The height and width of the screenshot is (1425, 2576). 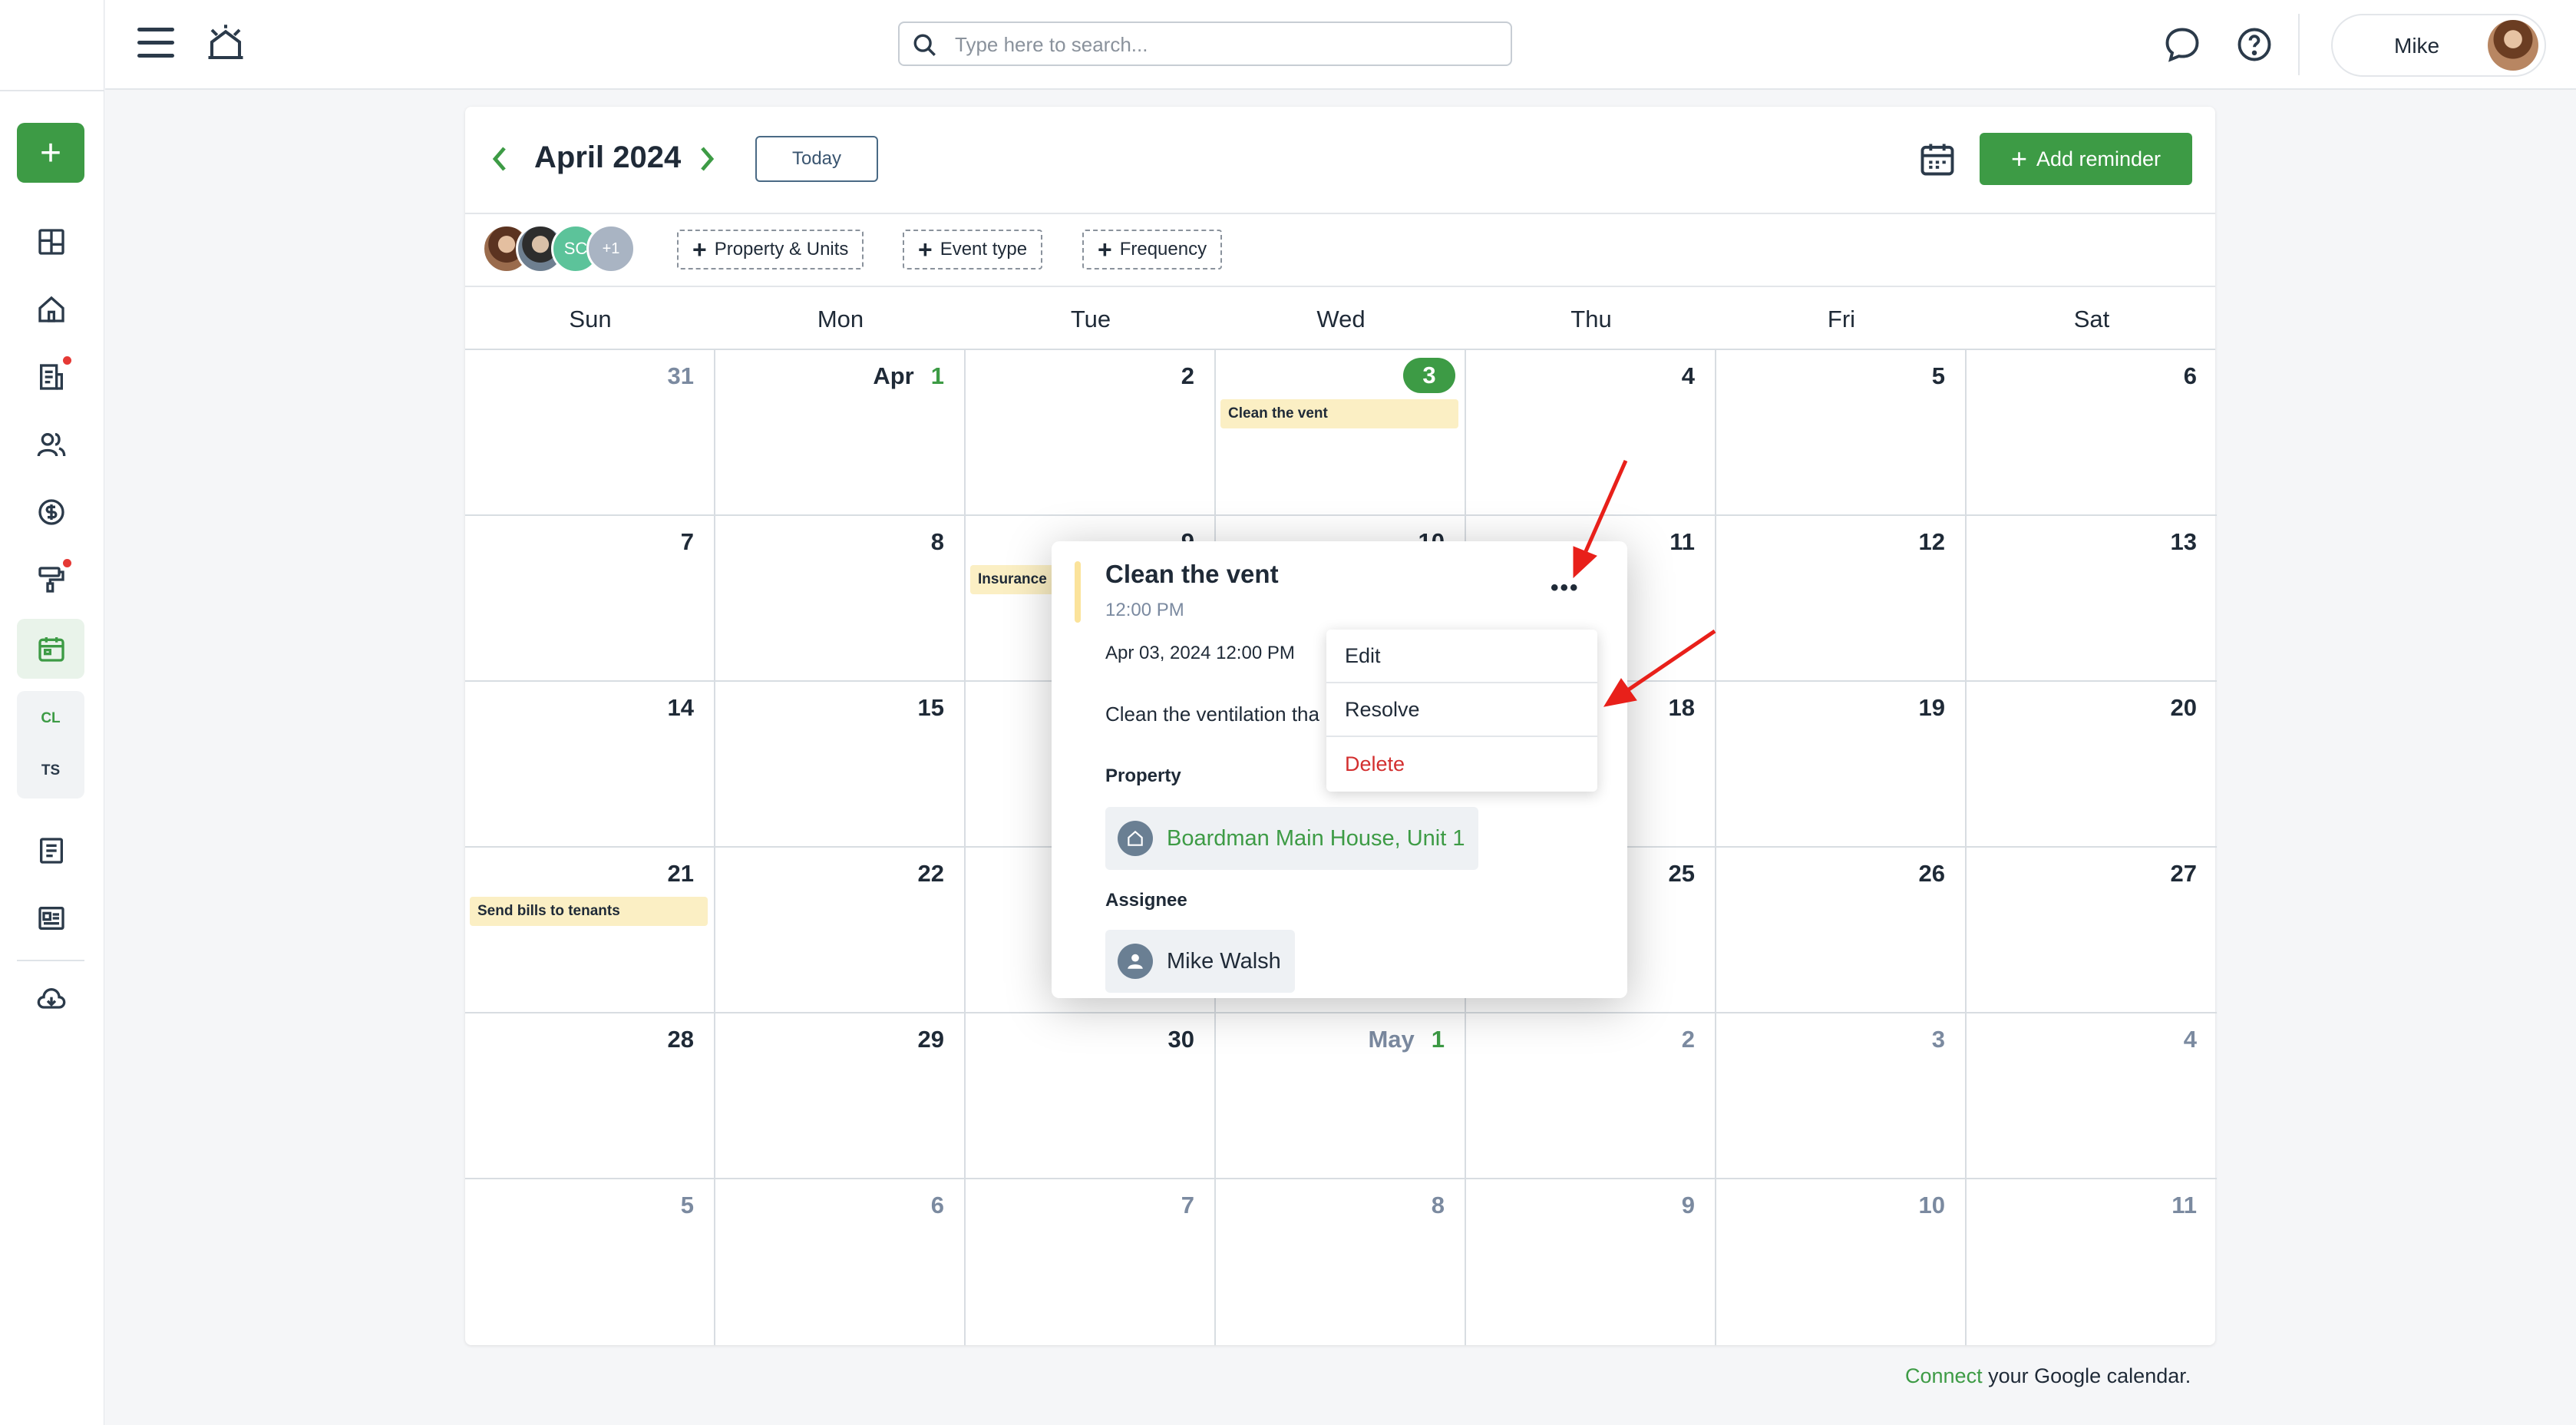 What do you see at coordinates (51, 242) in the screenshot?
I see `dashboard-icon` at bounding box center [51, 242].